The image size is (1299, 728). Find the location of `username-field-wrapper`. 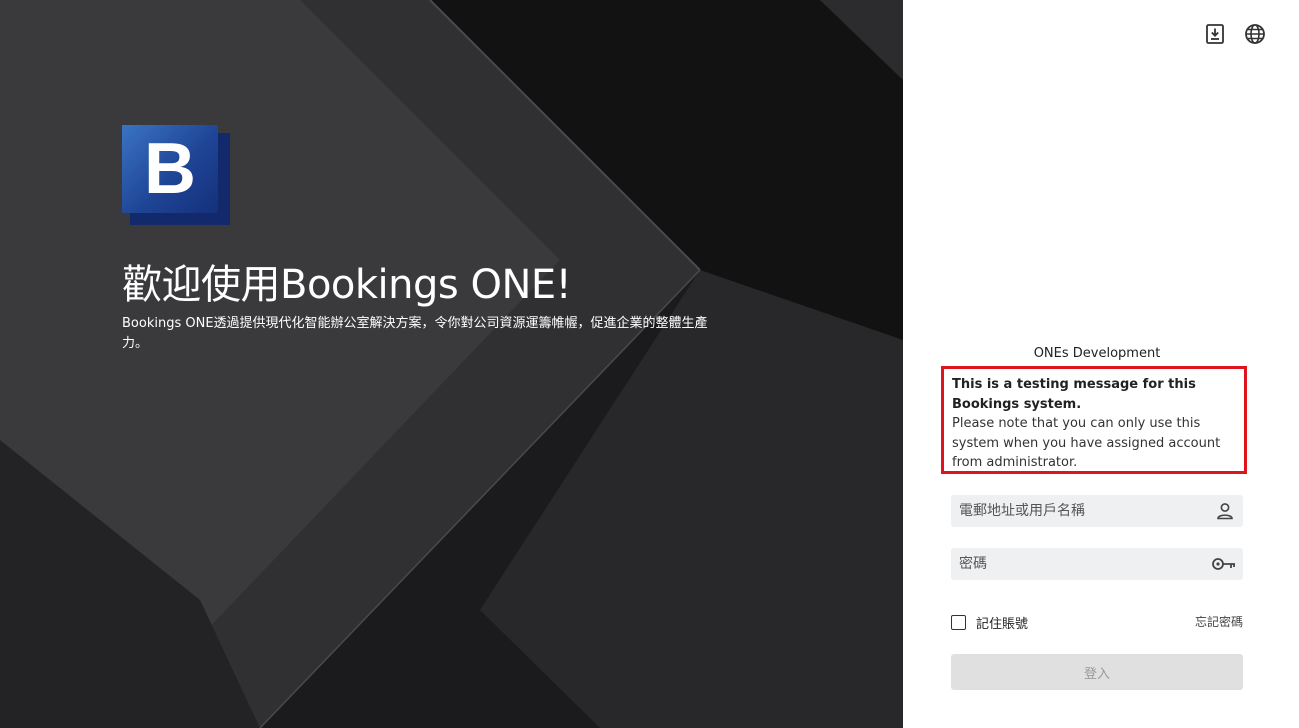

username-field-wrapper is located at coordinates (1097, 511).